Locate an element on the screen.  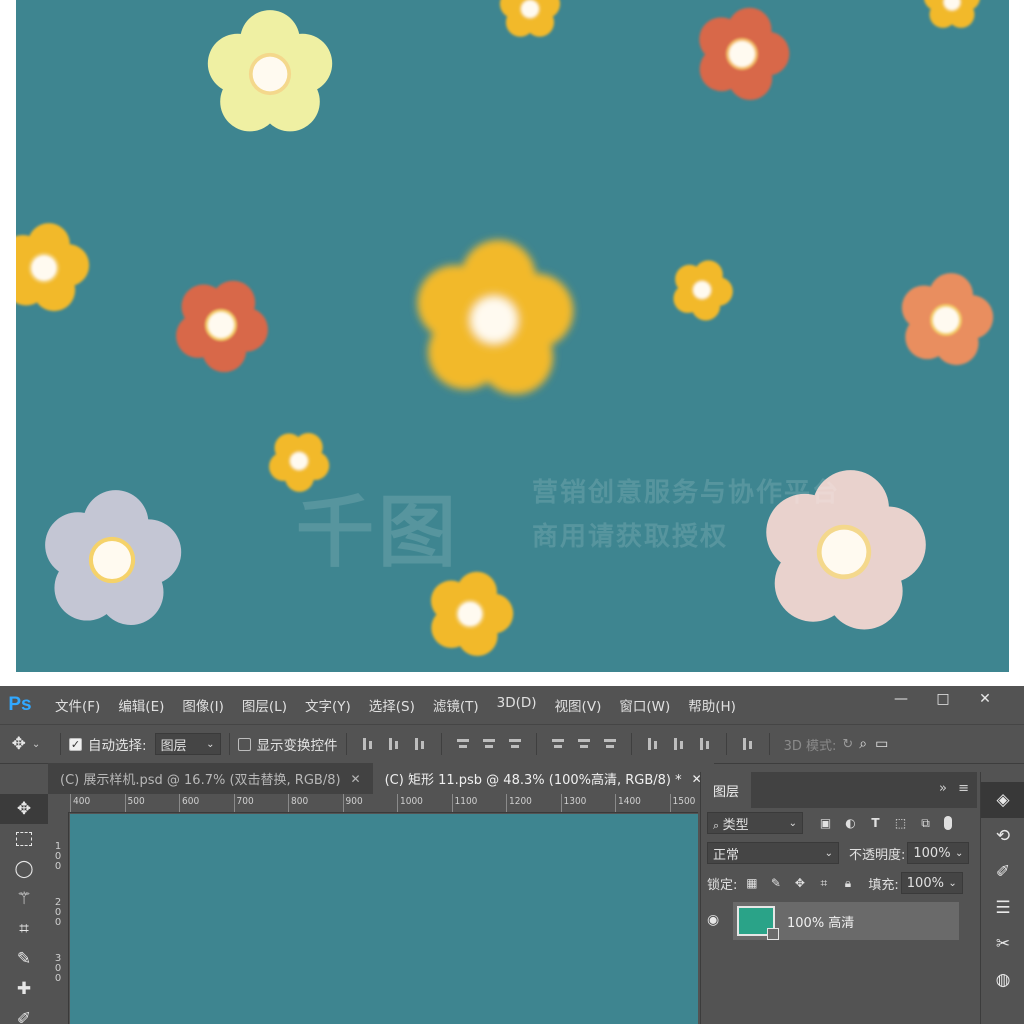
lock-position-icon: ✥ is located at coordinates (799, 883).